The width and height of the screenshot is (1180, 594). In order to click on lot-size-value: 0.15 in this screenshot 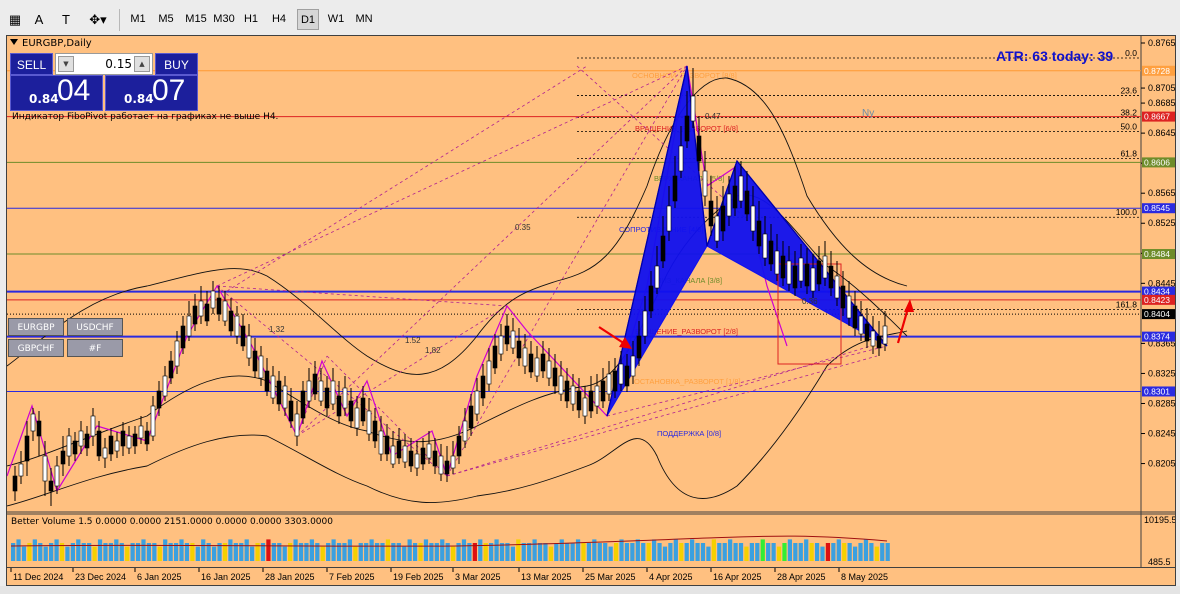, I will do `click(104, 64)`.